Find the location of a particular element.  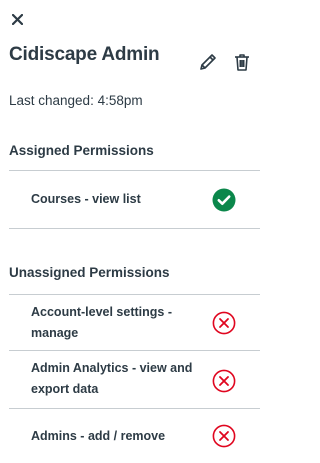

permission-row-unassigned: Admins - add / remove is located at coordinates (134, 436).